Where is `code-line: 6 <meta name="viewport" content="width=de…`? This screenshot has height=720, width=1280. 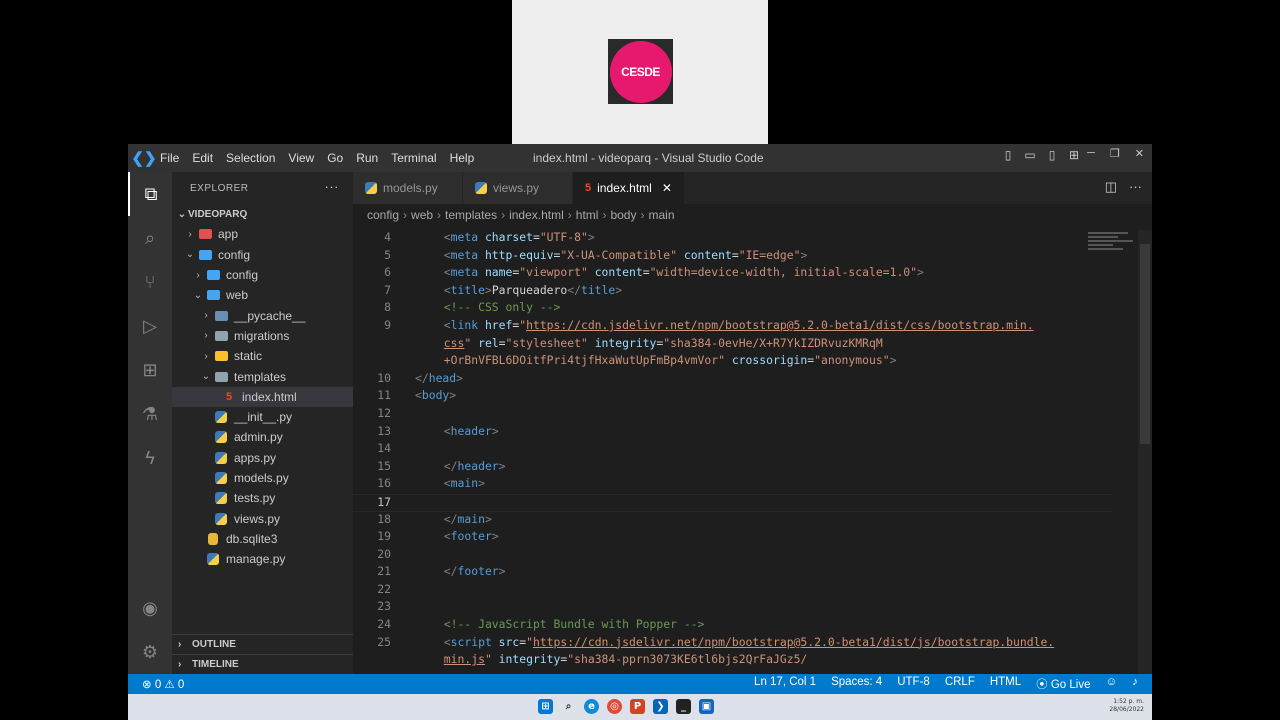 code-line: 6 <meta name="viewport" content="width=de… is located at coordinates (733, 274).